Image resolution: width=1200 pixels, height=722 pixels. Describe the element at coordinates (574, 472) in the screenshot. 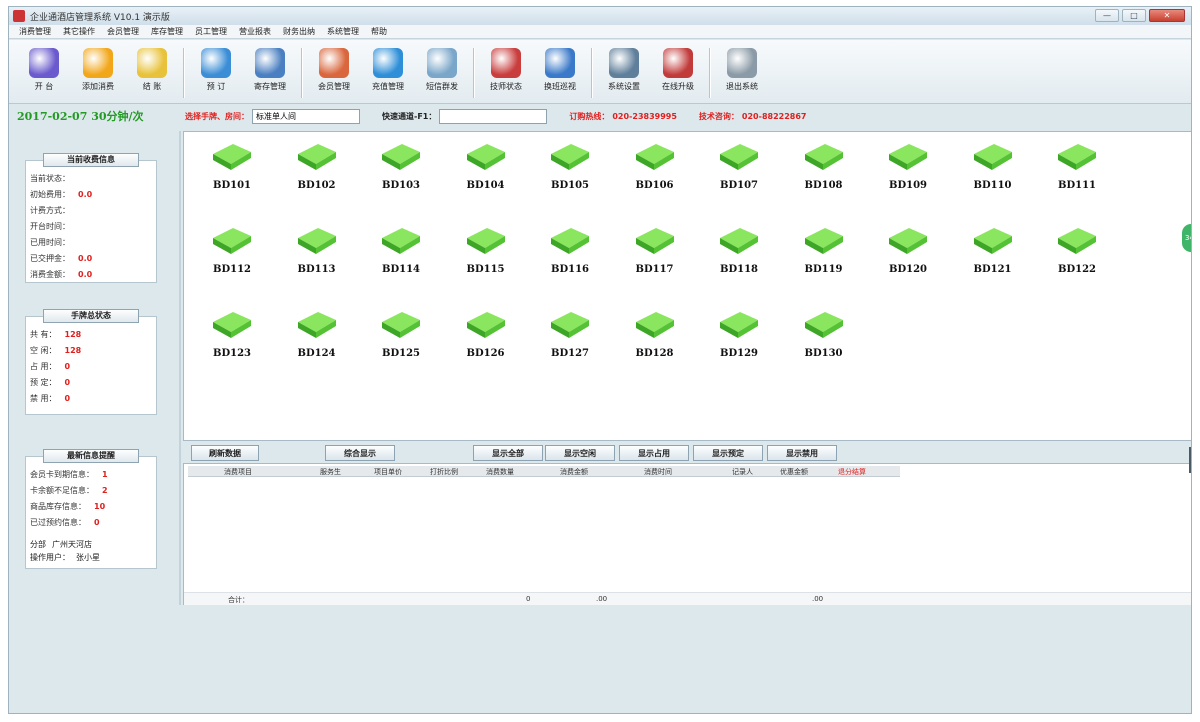

I see `column-header: 消费金额` at that location.